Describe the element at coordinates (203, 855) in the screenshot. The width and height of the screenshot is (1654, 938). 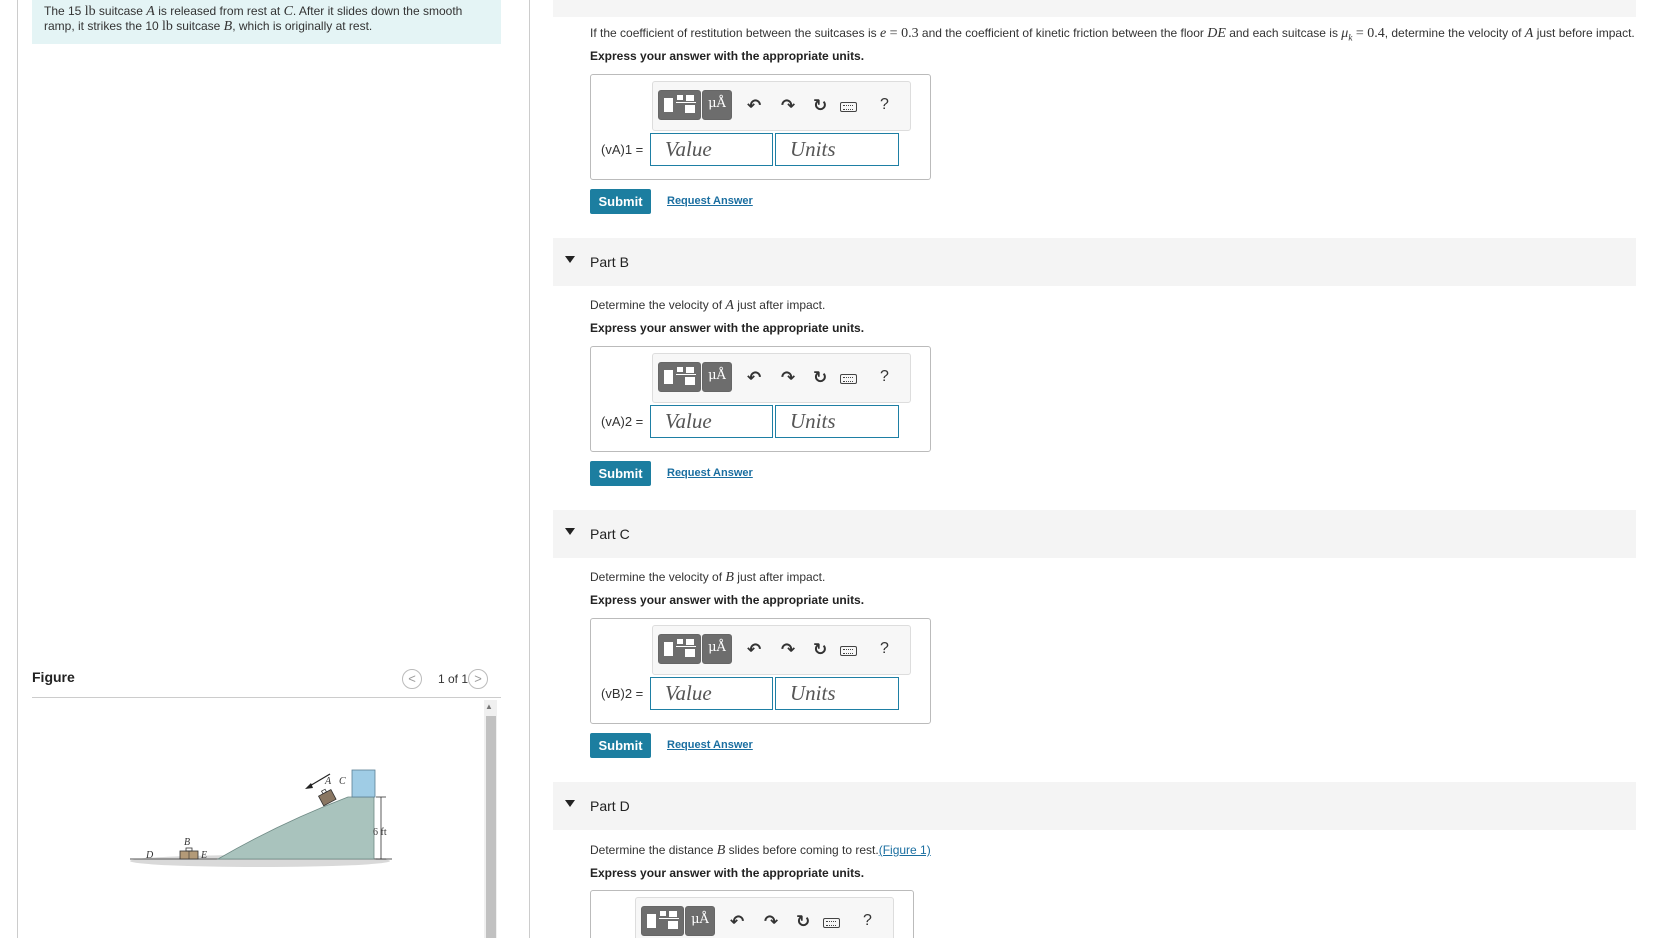
I see `label-e: E` at that location.